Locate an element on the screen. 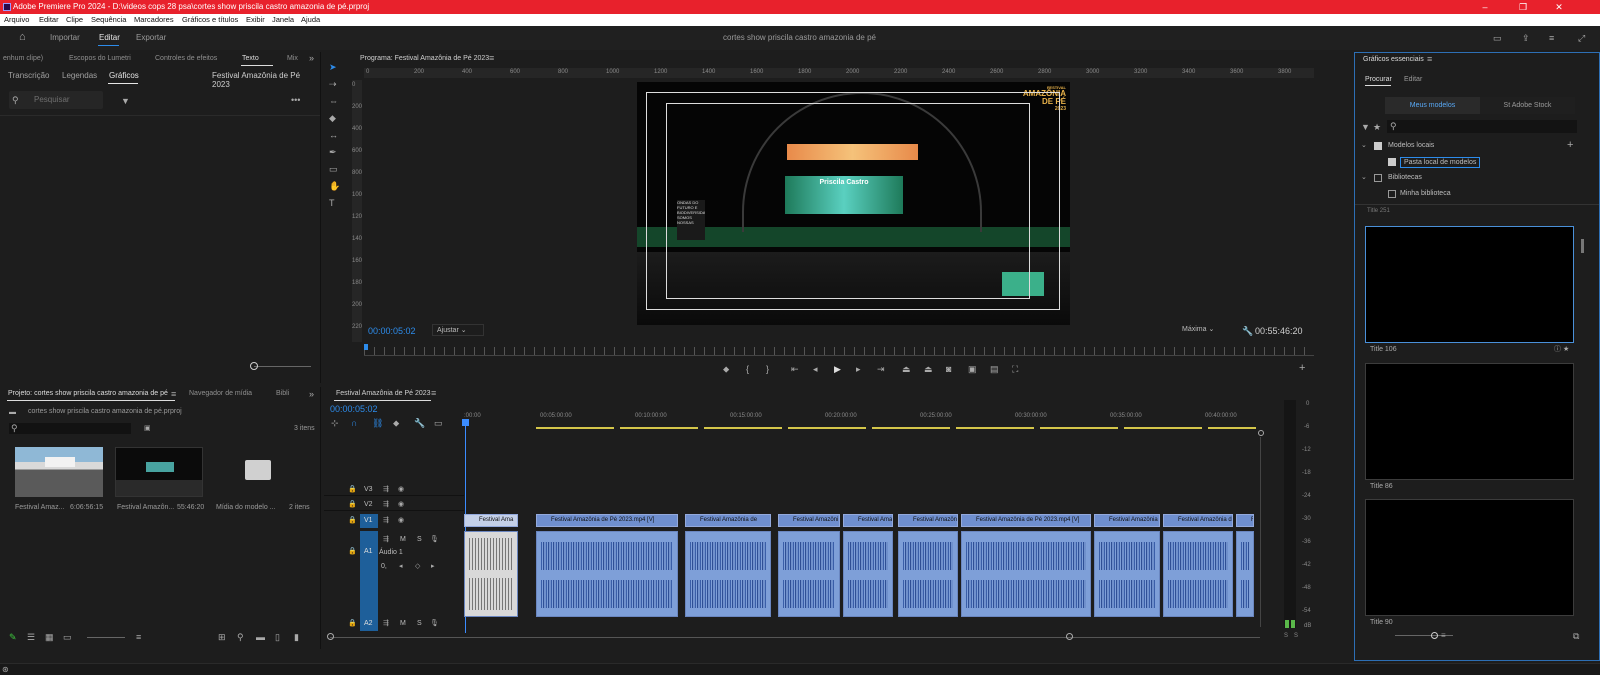 The height and width of the screenshot is (675, 1600). prev-keyframe-icon: ◂ is located at coordinates (401, 567).